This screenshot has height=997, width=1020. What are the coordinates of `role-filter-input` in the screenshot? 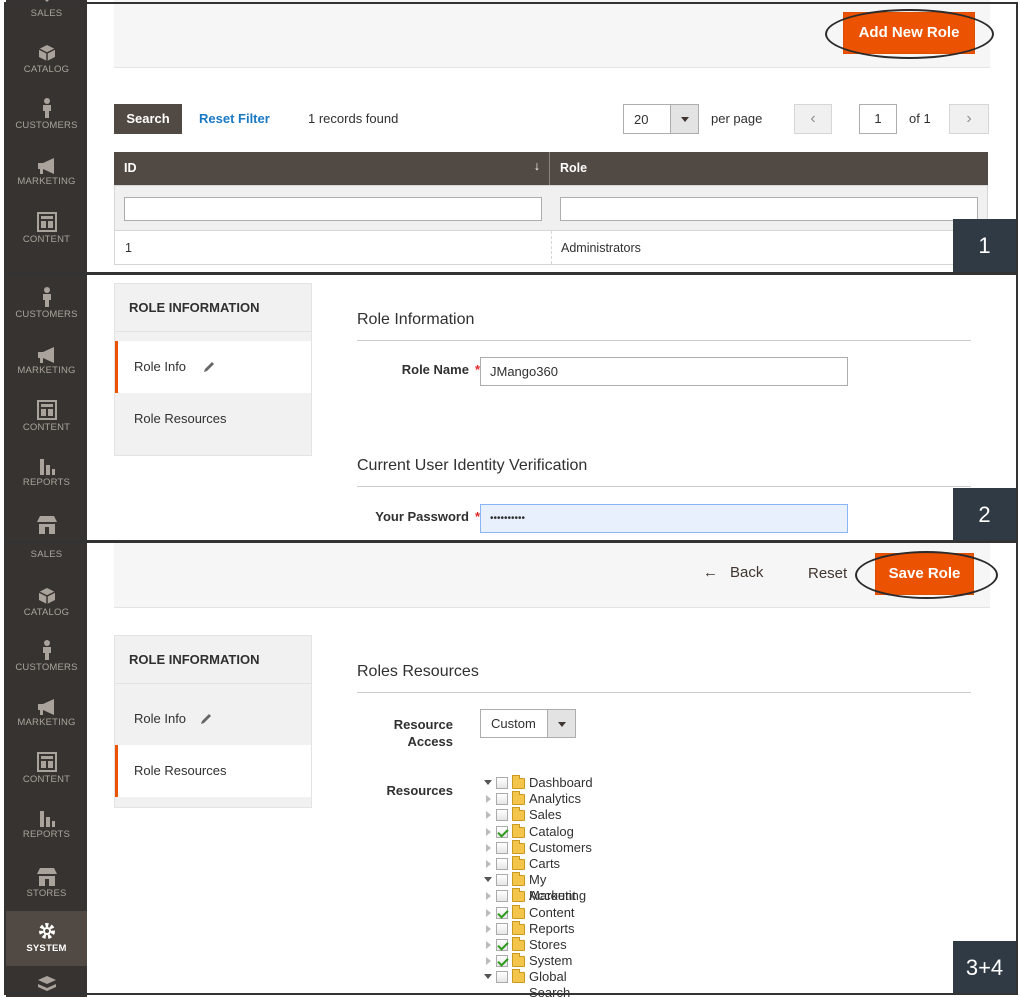 It's located at (769, 209).